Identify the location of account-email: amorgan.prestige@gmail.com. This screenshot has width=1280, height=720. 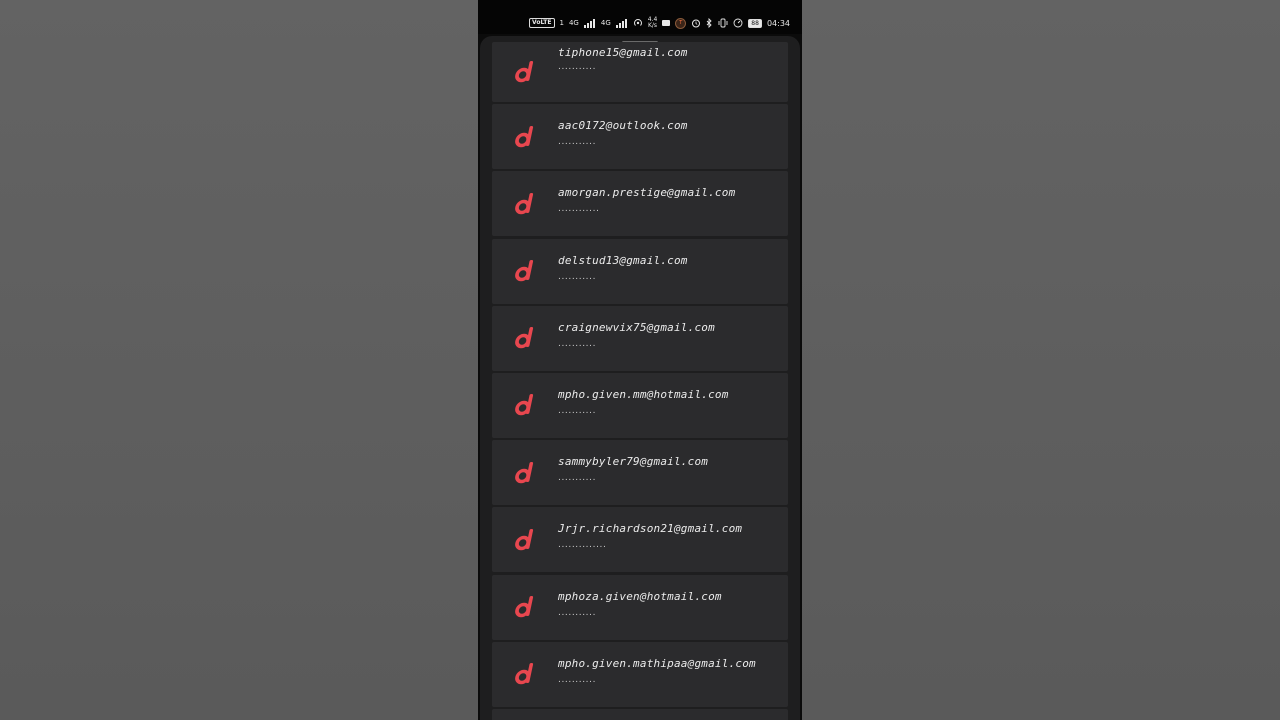
(647, 193).